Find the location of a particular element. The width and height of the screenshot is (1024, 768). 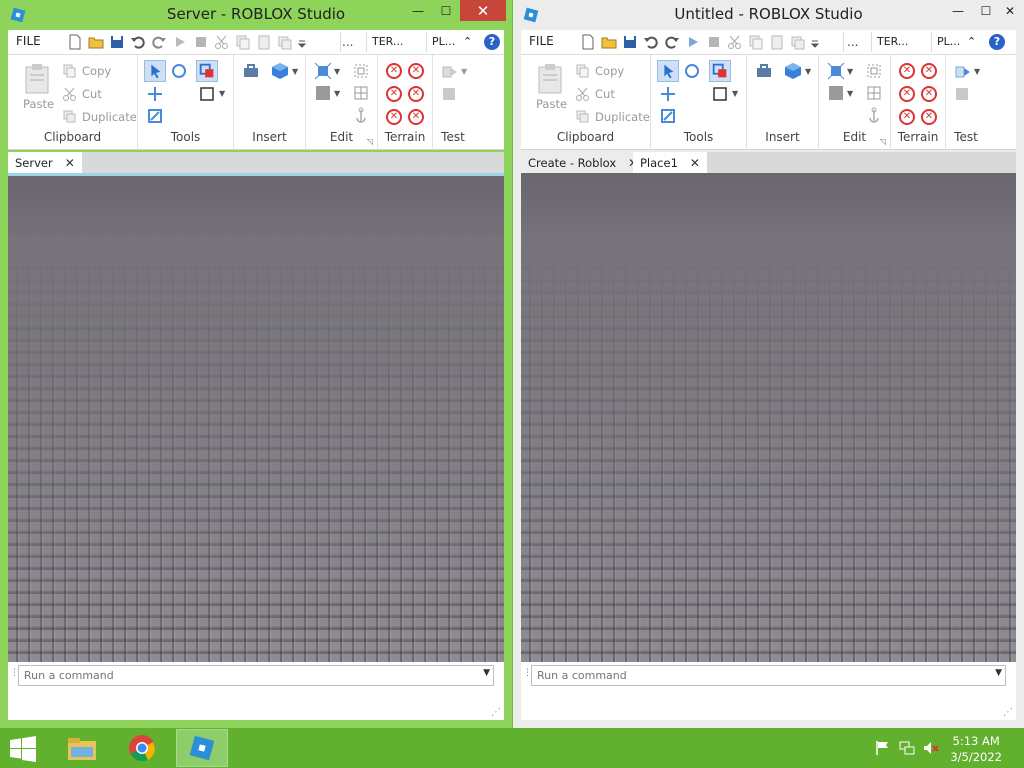

cut-icon is located at coordinates (222, 42).